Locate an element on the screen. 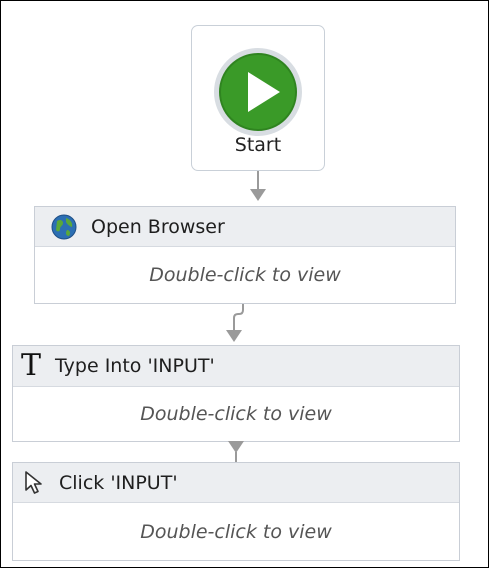 Image resolution: width=491 pixels, height=570 pixels. activity-header: Click 'INPUT' is located at coordinates (236, 483).